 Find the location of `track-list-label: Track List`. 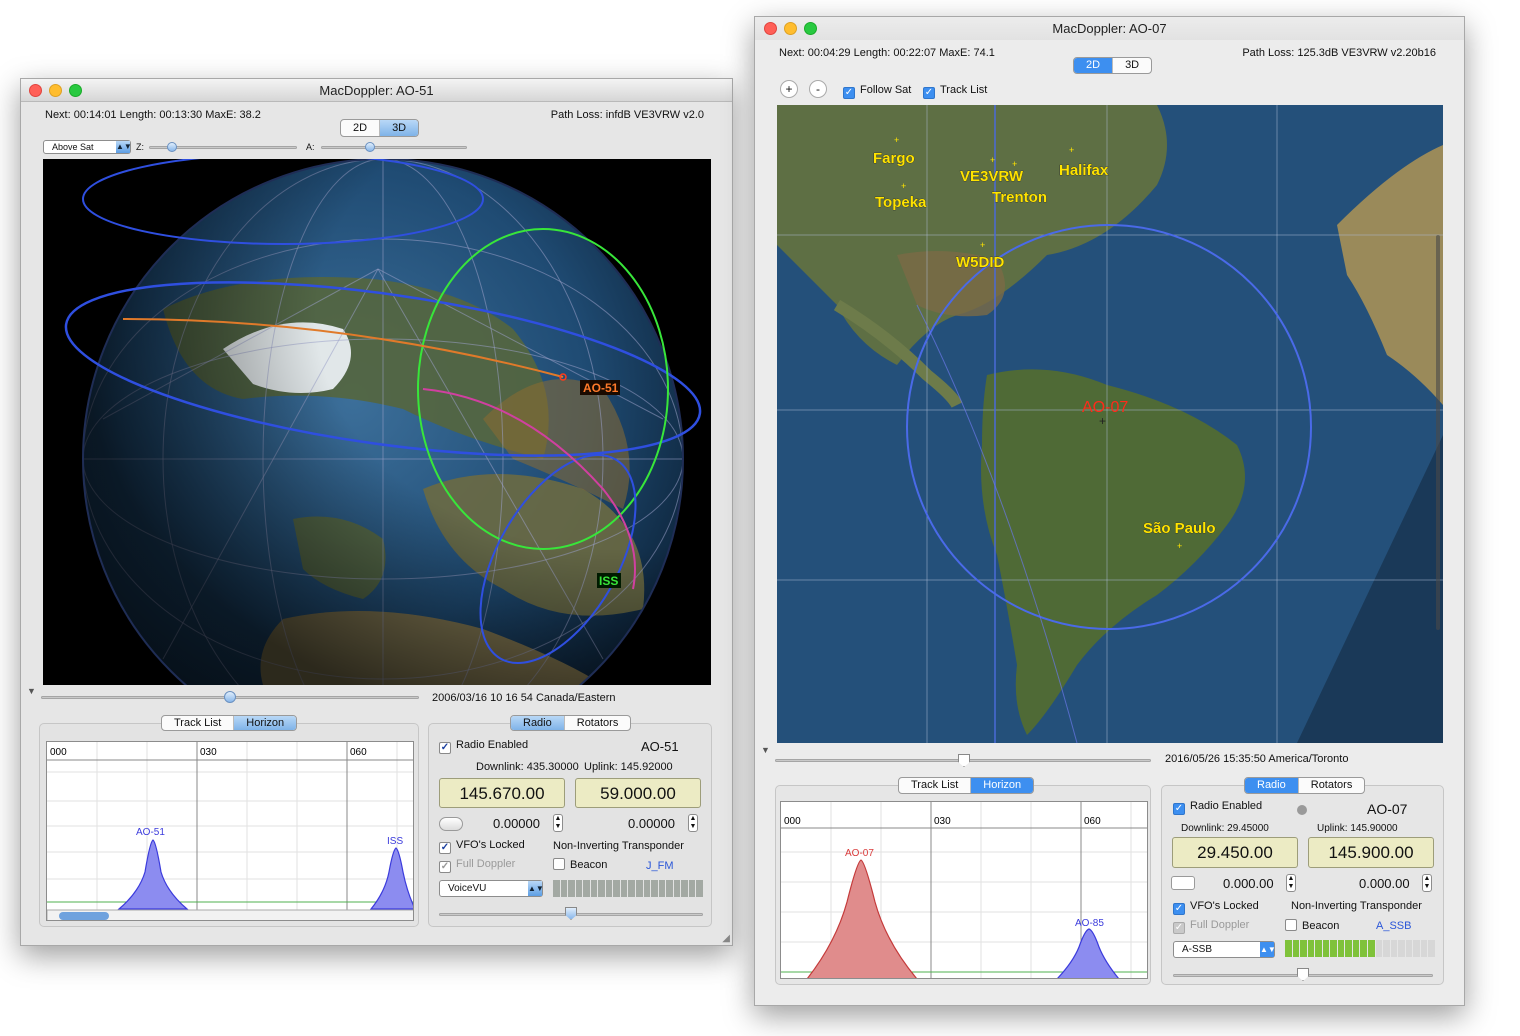

track-list-label: Track List is located at coordinates (964, 90).